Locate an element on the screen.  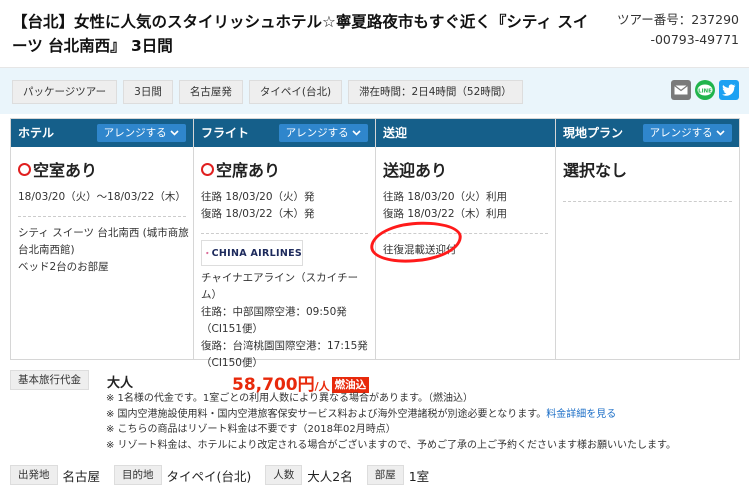
tour-number-label: ツアー番号：237290 is located at coordinates (678, 19).